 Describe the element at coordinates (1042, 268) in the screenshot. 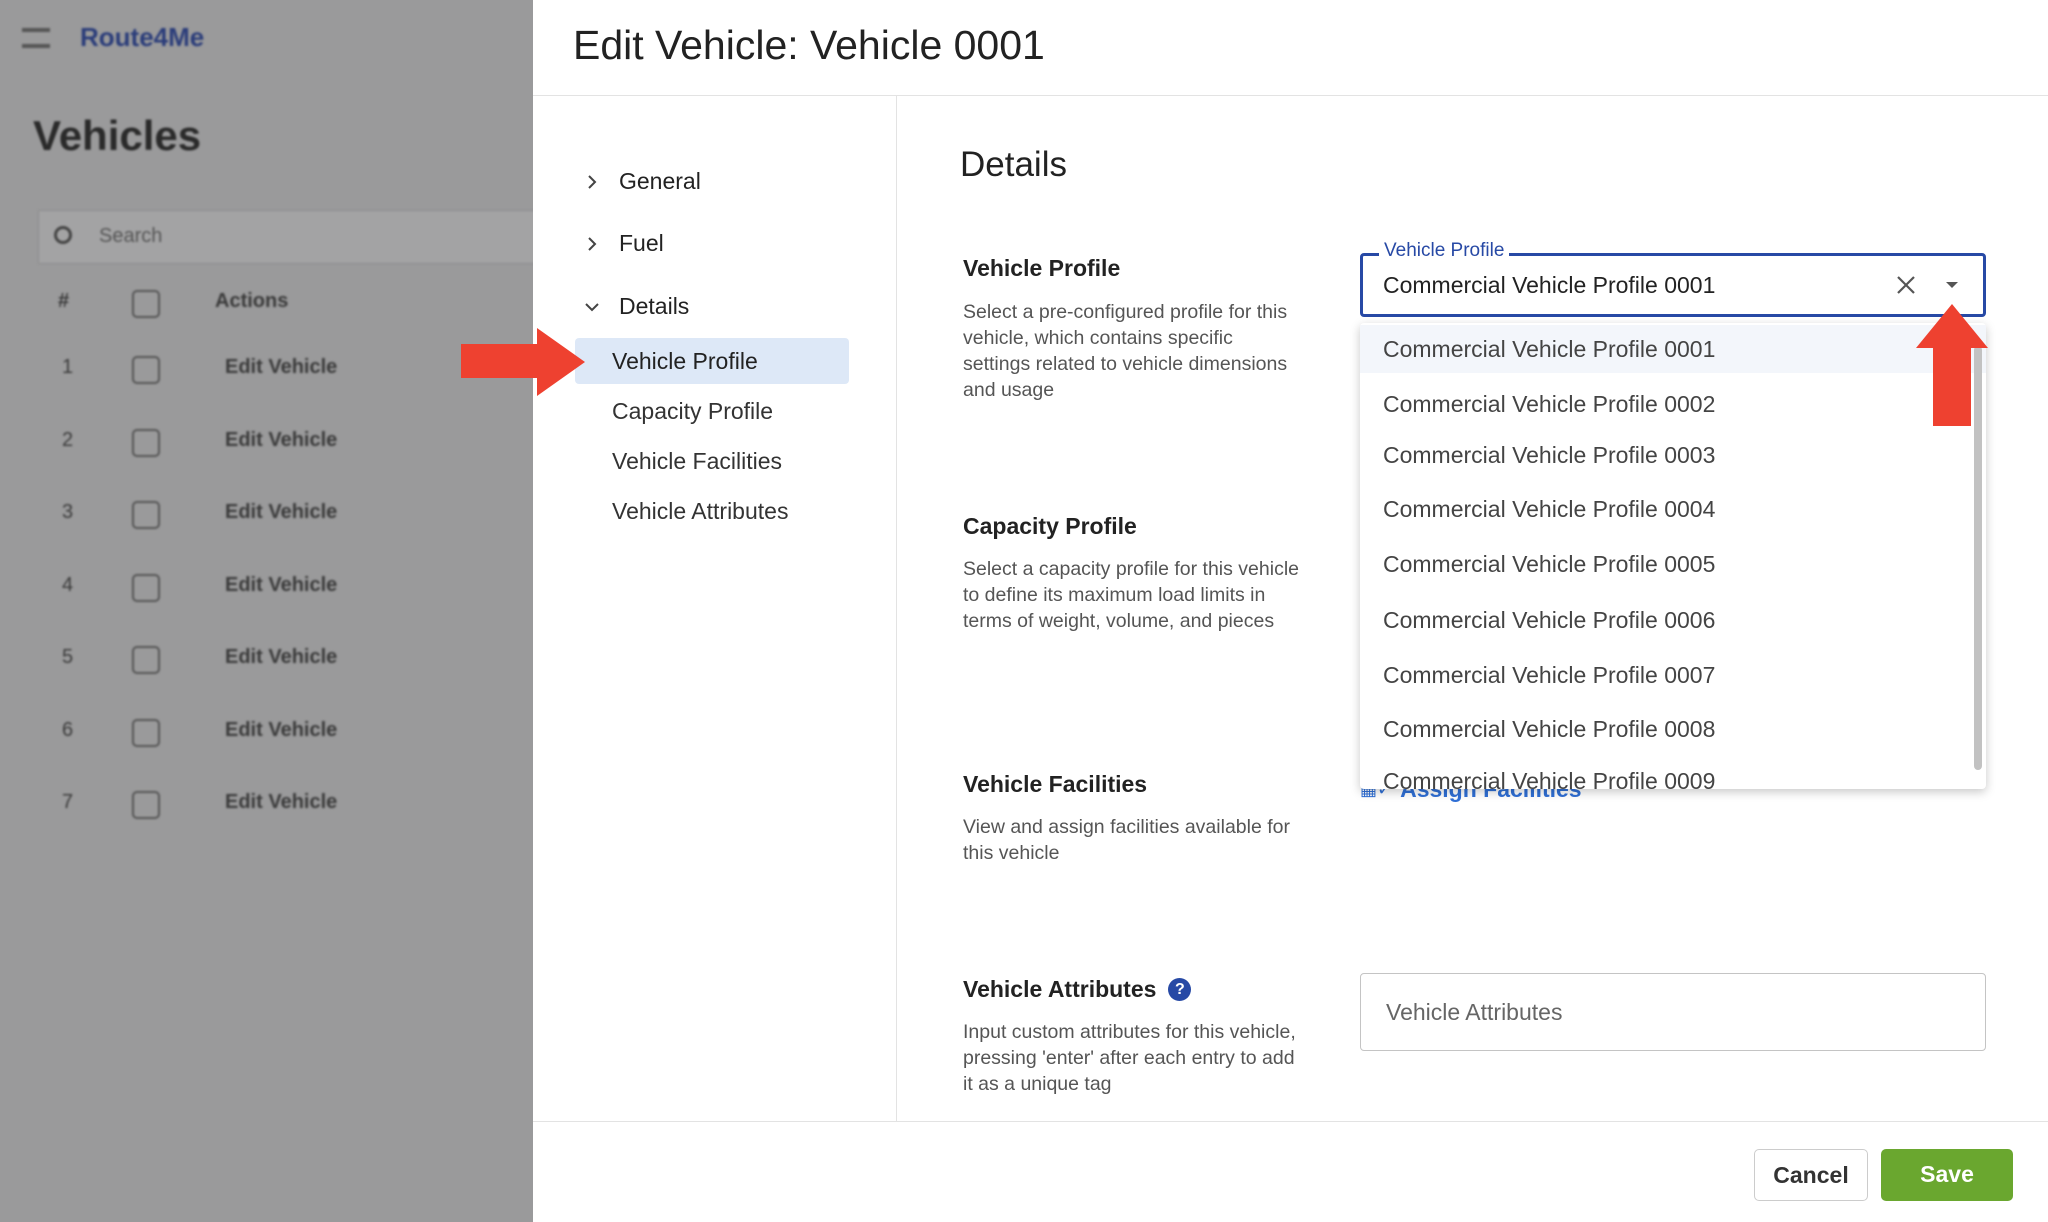

I see `vehicle-profile-label: Vehicle Profile` at that location.